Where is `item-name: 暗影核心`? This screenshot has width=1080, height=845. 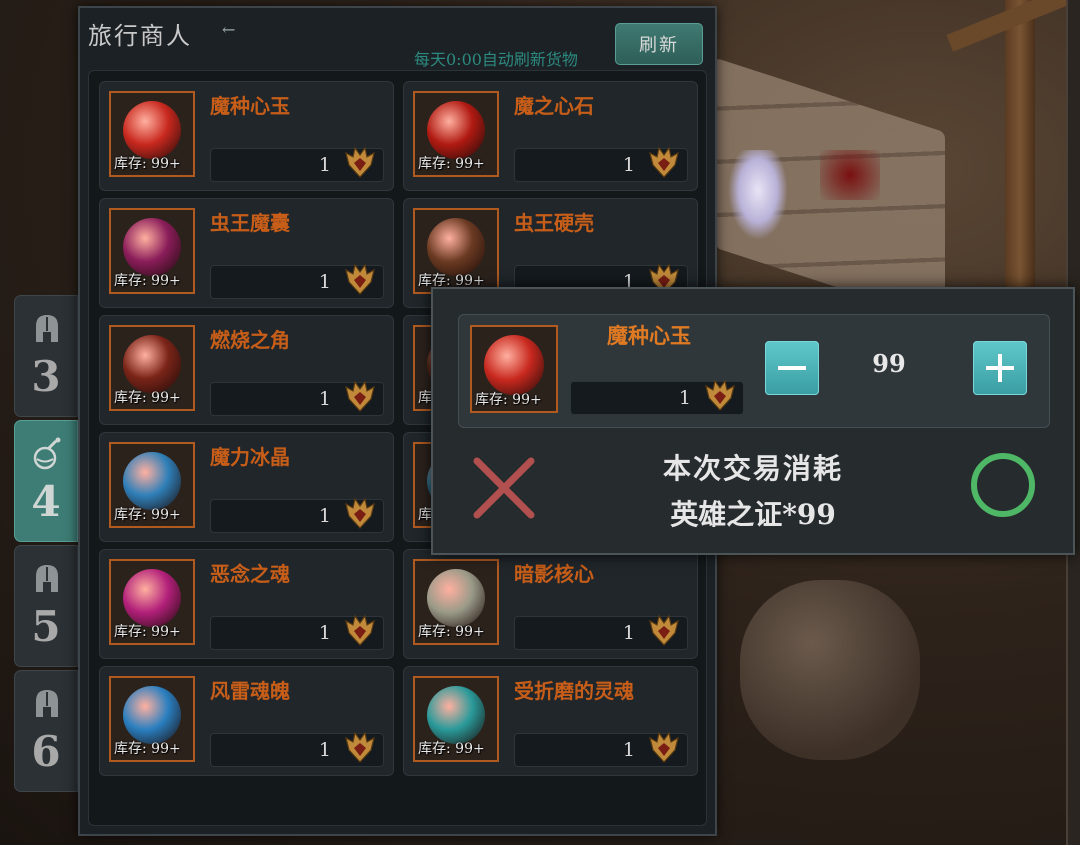
item-name: 暗影核心 is located at coordinates (554, 574).